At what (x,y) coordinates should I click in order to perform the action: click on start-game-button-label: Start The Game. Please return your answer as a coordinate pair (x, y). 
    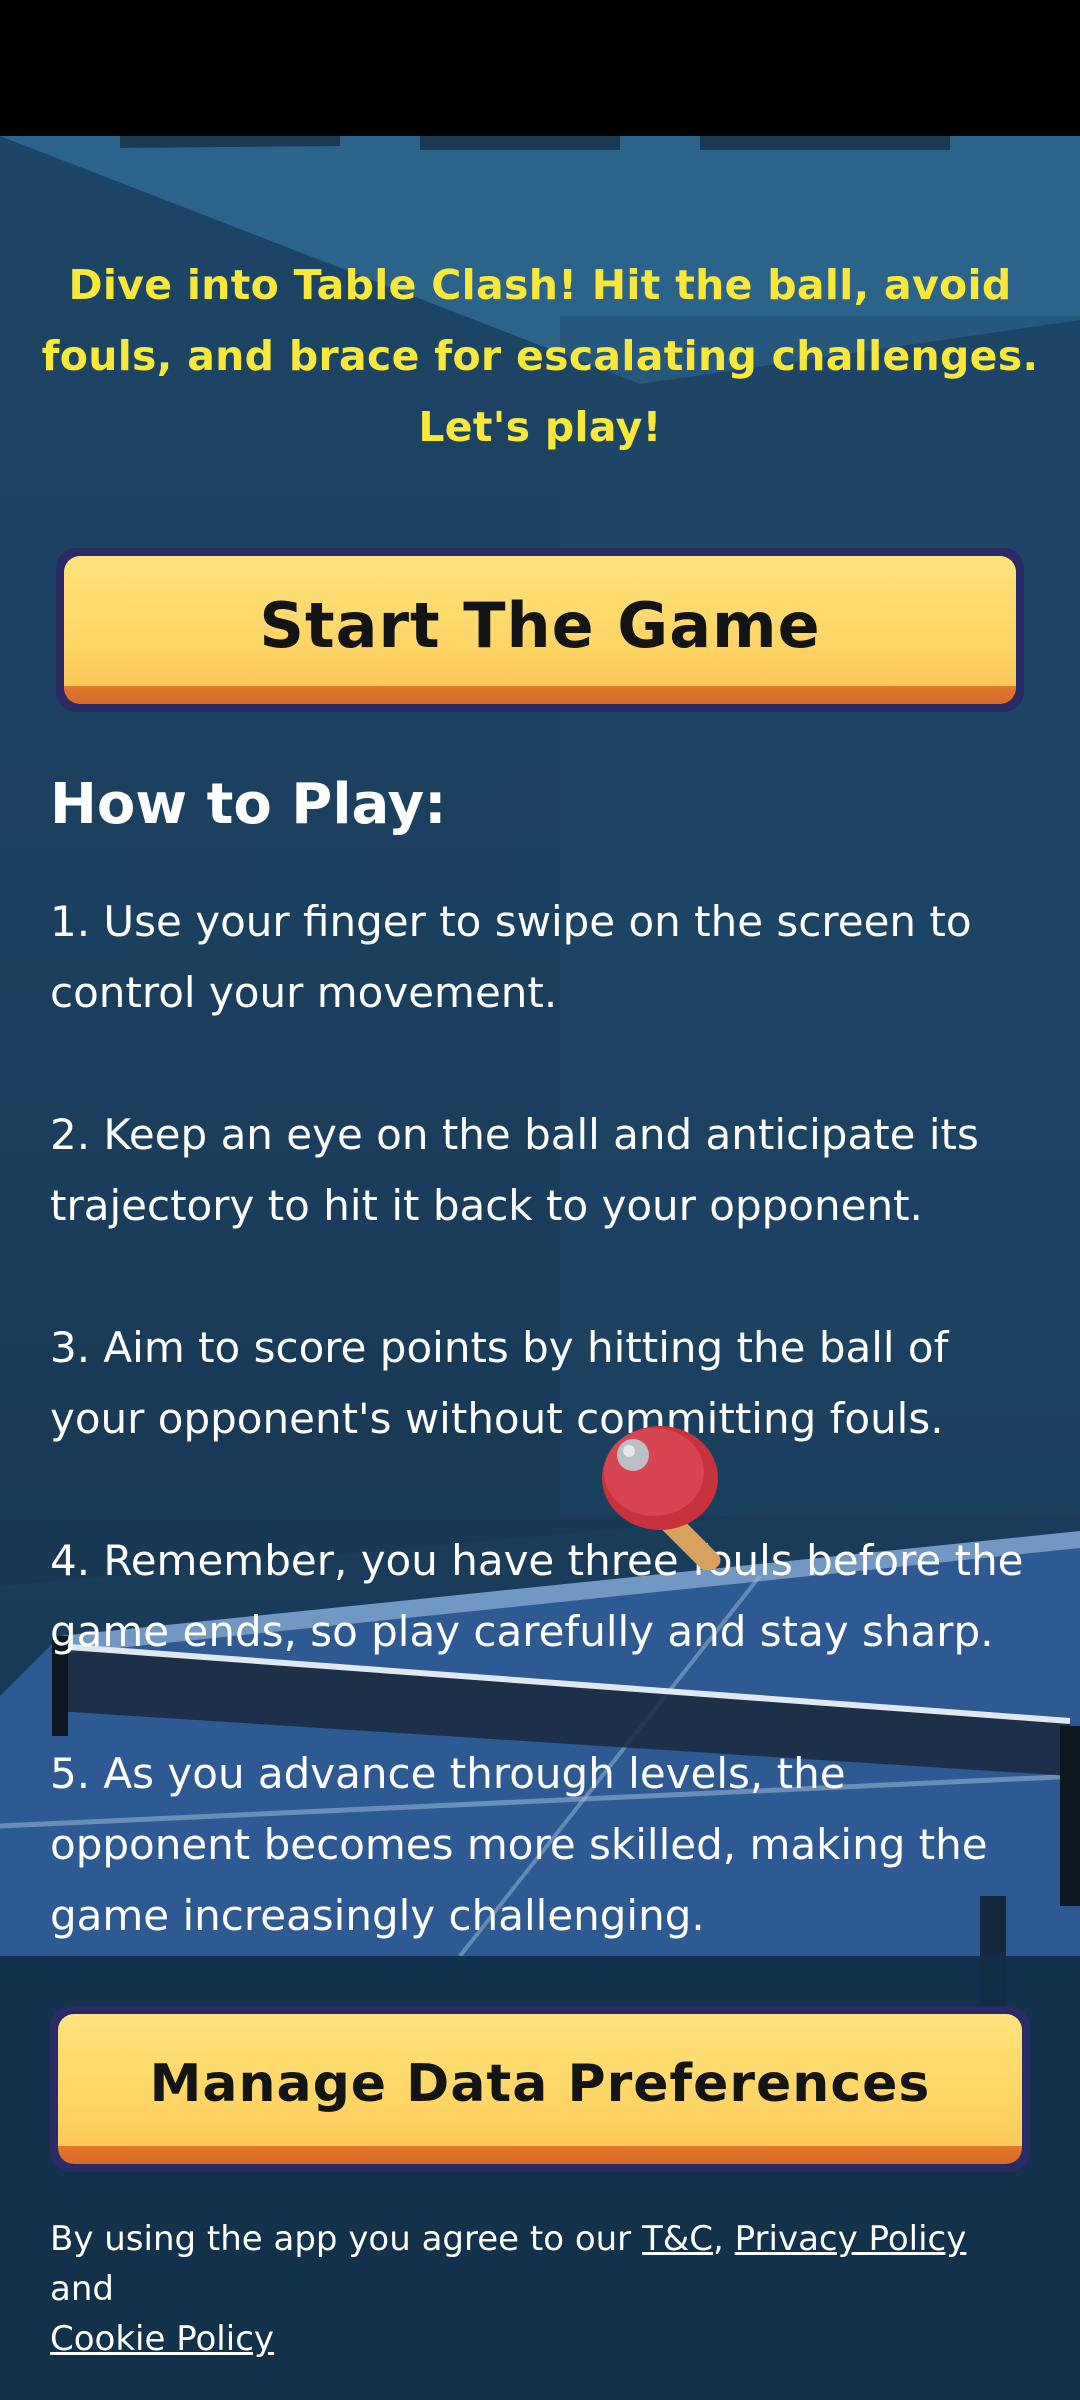
    Looking at the image, I should click on (540, 625).